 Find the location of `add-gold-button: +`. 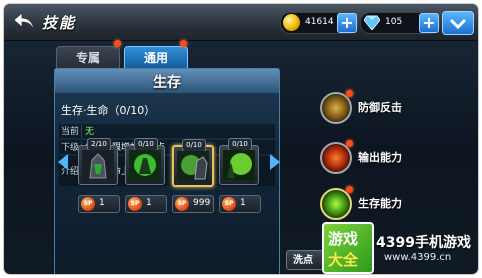

add-gold-button: + is located at coordinates (347, 23).